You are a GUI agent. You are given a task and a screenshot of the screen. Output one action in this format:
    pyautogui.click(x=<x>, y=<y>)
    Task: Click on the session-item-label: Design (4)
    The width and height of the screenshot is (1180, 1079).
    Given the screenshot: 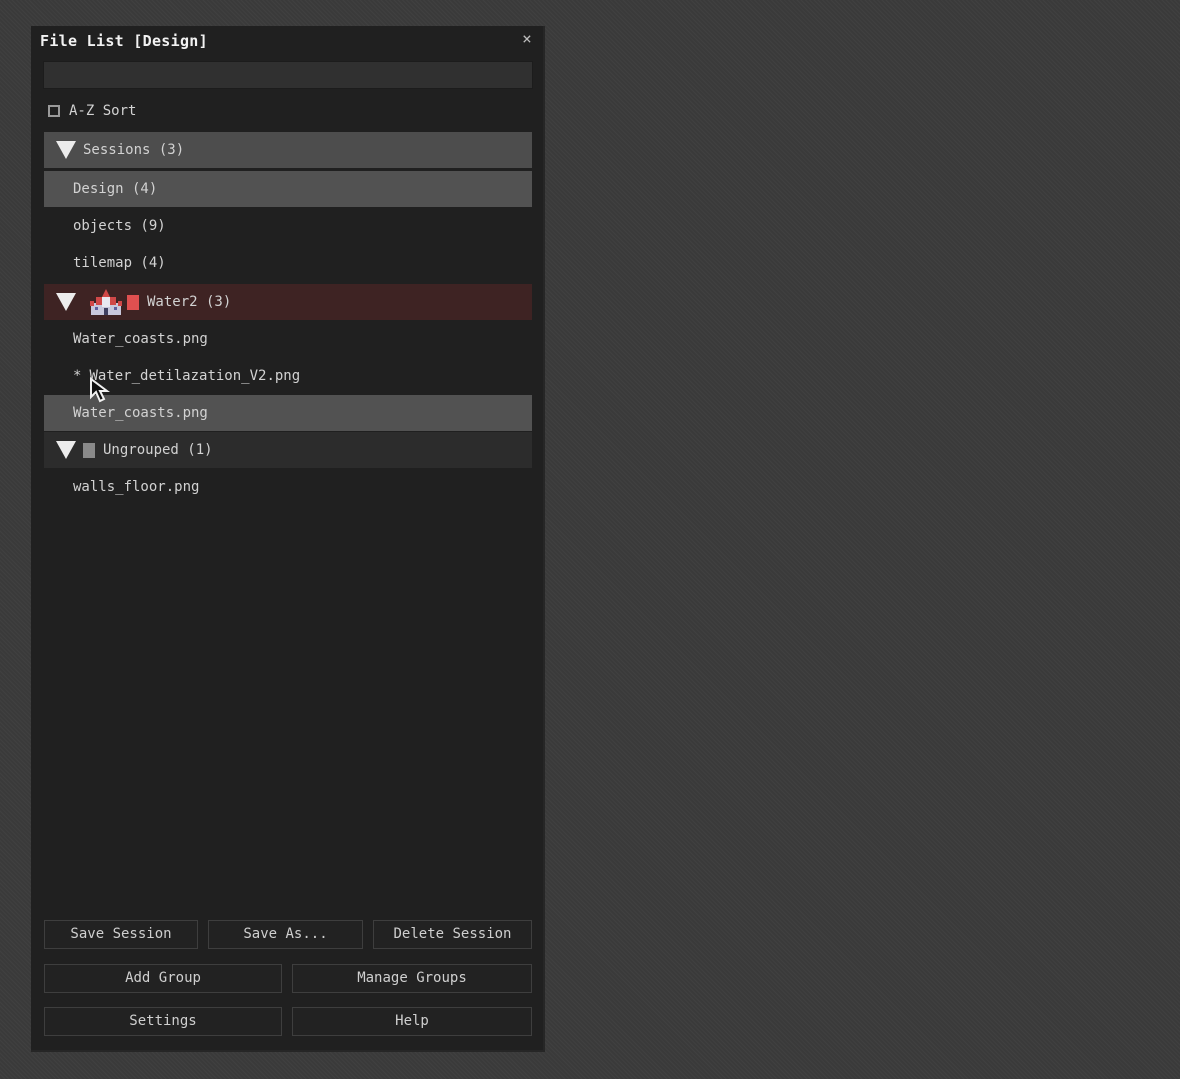 What is the action you would take?
    pyautogui.click(x=115, y=189)
    